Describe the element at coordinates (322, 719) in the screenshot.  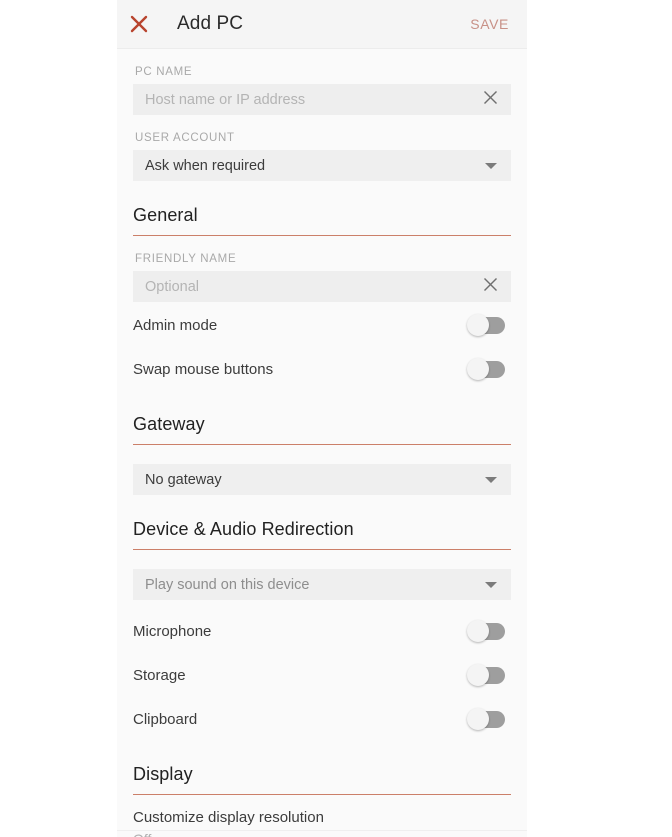
I see `clipboard-row: Clipboard` at that location.